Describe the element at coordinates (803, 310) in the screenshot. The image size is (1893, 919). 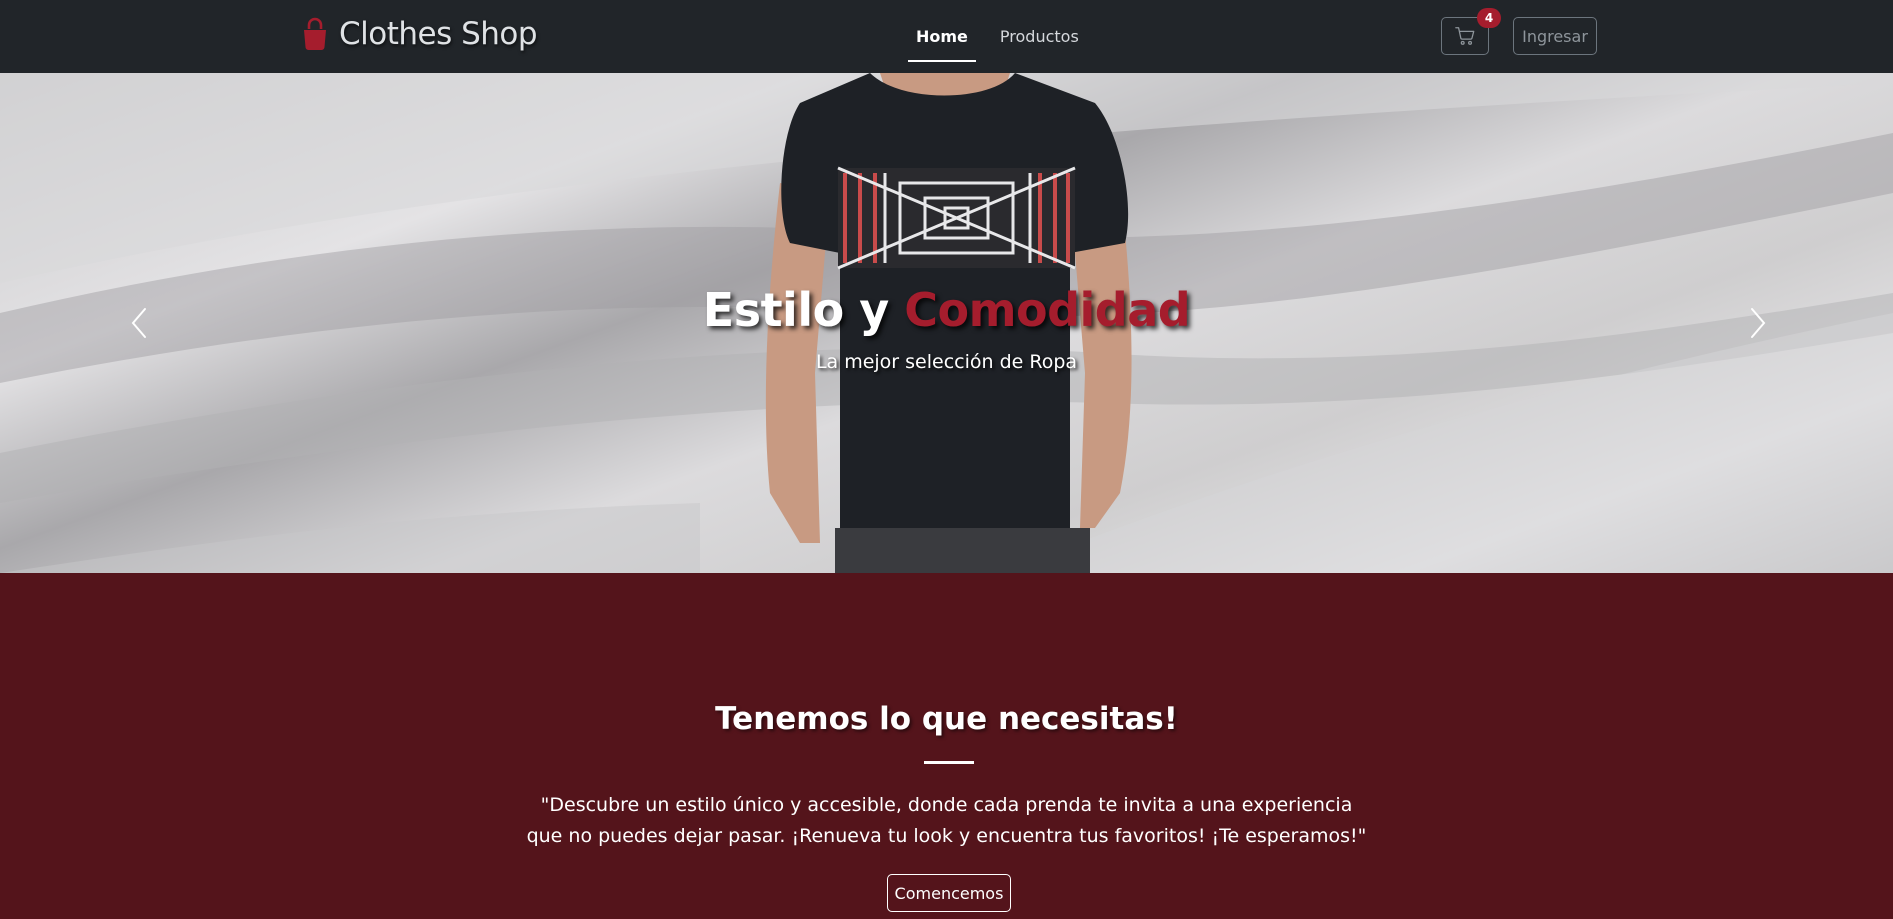
I see `hero-title-part1: Estilo y` at that location.